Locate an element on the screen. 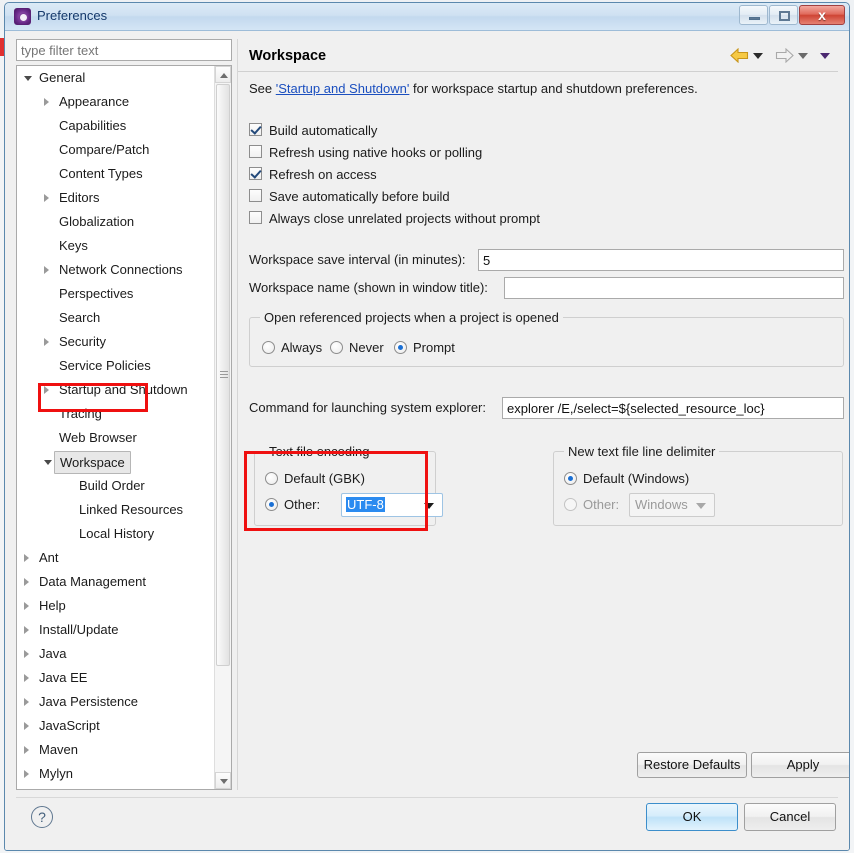 The height and width of the screenshot is (853, 854). sidebar-item-compare-patch: Compare/Patch is located at coordinates (116, 150).